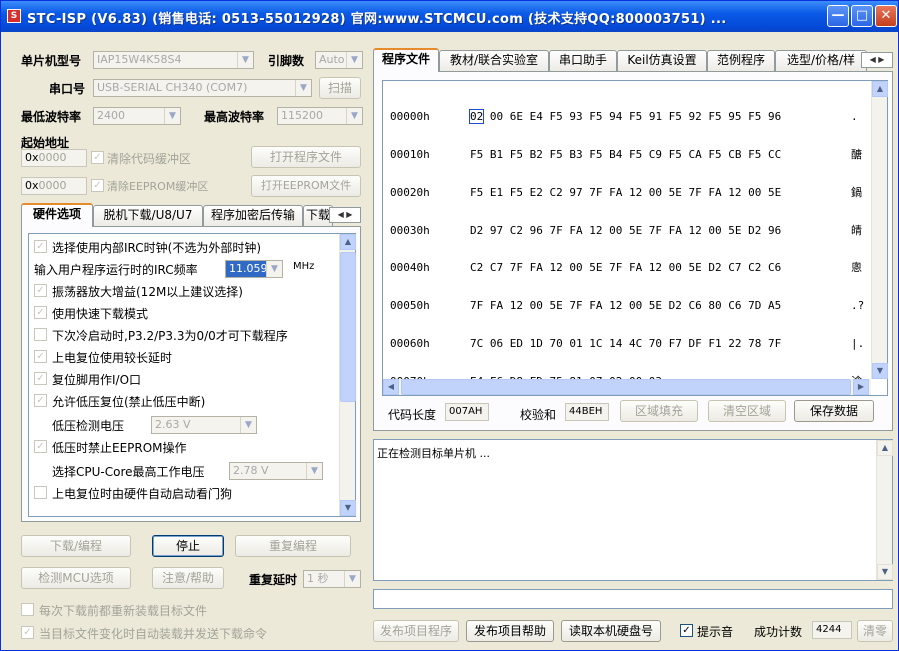  Describe the element at coordinates (188, 546) in the screenshot. I see `stop-button: 停止` at that location.